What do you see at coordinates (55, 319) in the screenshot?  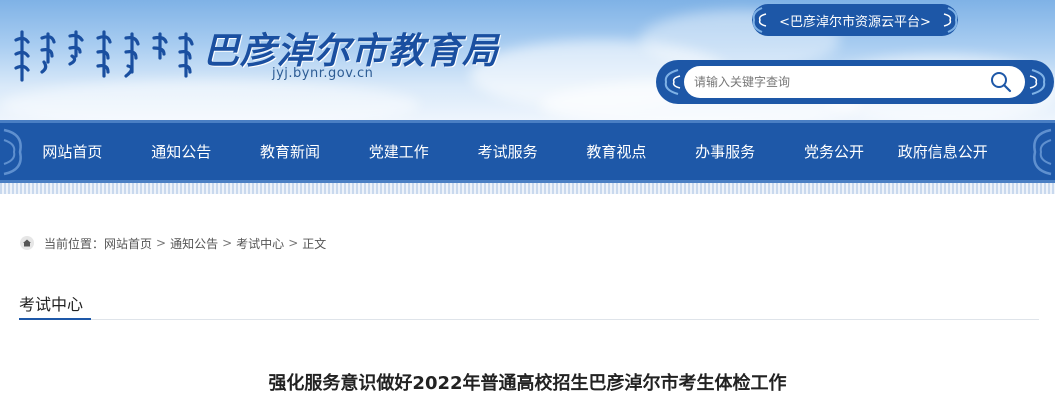 I see `section-title-underline` at bounding box center [55, 319].